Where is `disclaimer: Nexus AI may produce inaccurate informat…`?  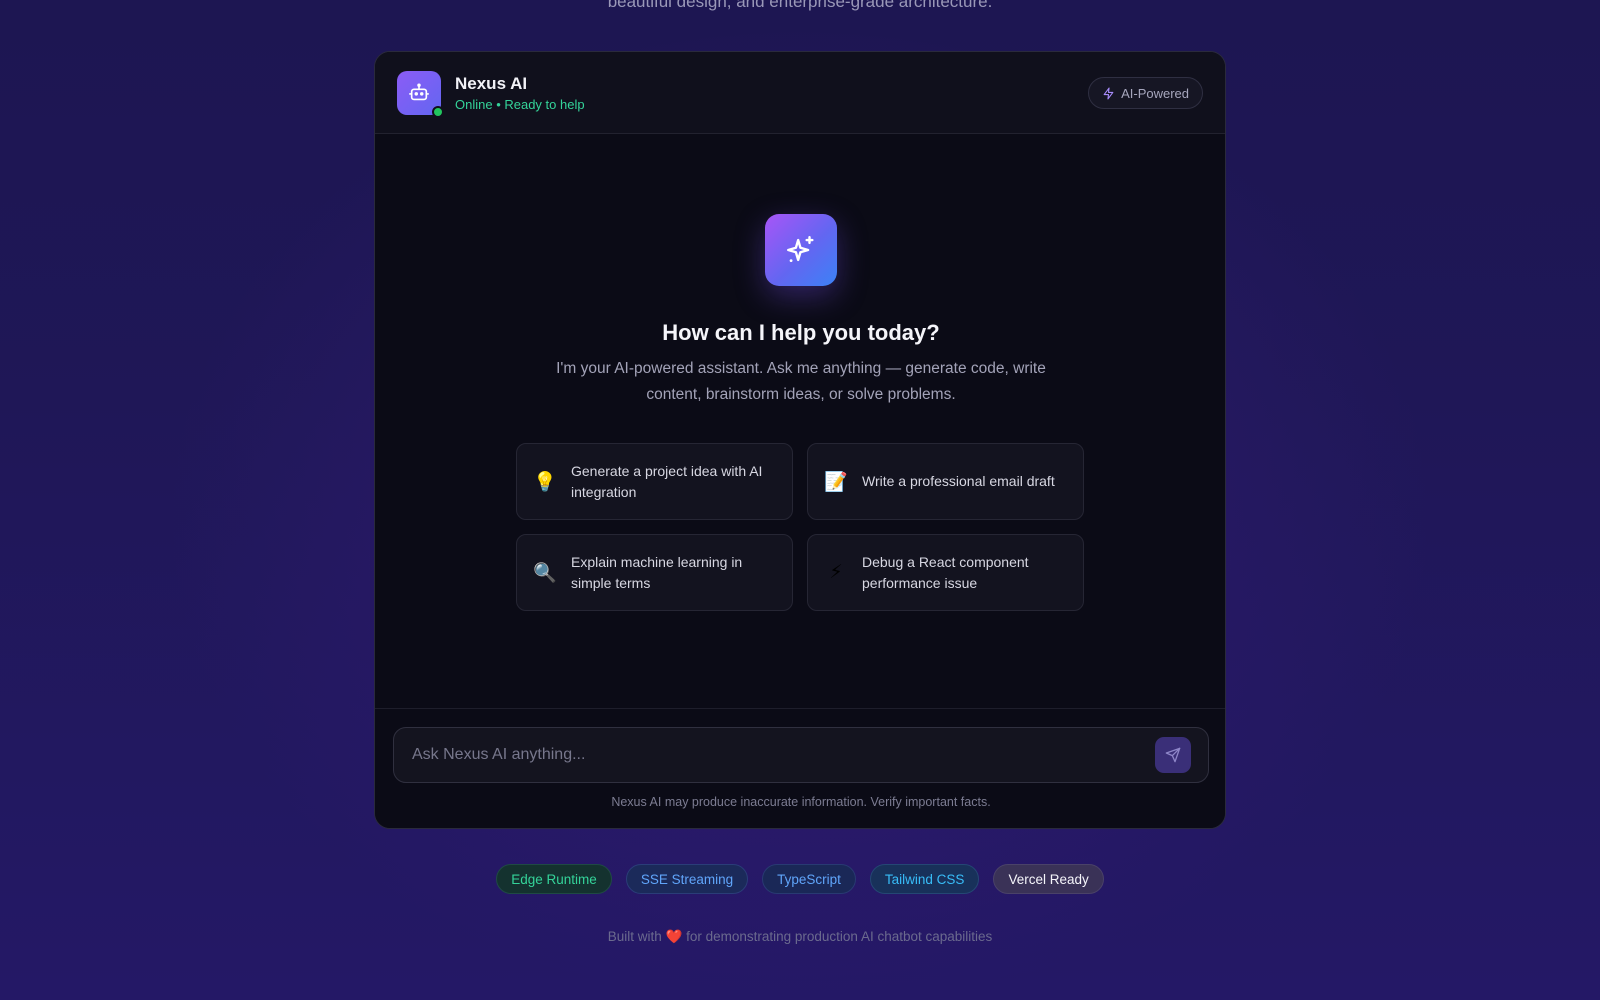 disclaimer: Nexus AI may produce inaccurate informat… is located at coordinates (801, 802).